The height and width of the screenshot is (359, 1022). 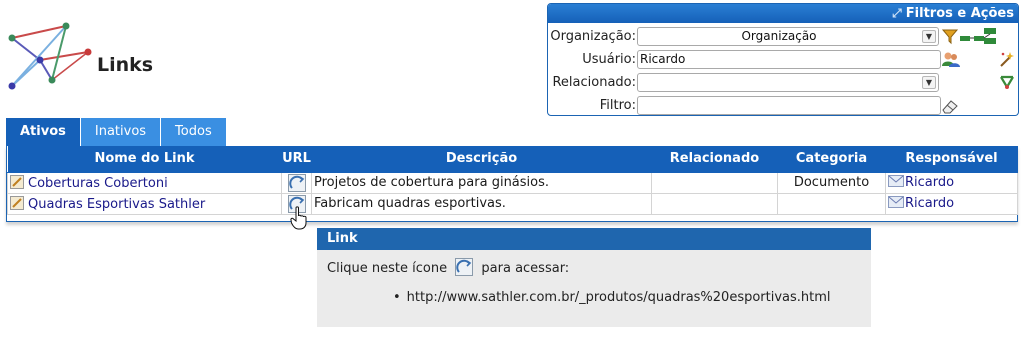 I want to click on links-logo, so click(x=50, y=56).